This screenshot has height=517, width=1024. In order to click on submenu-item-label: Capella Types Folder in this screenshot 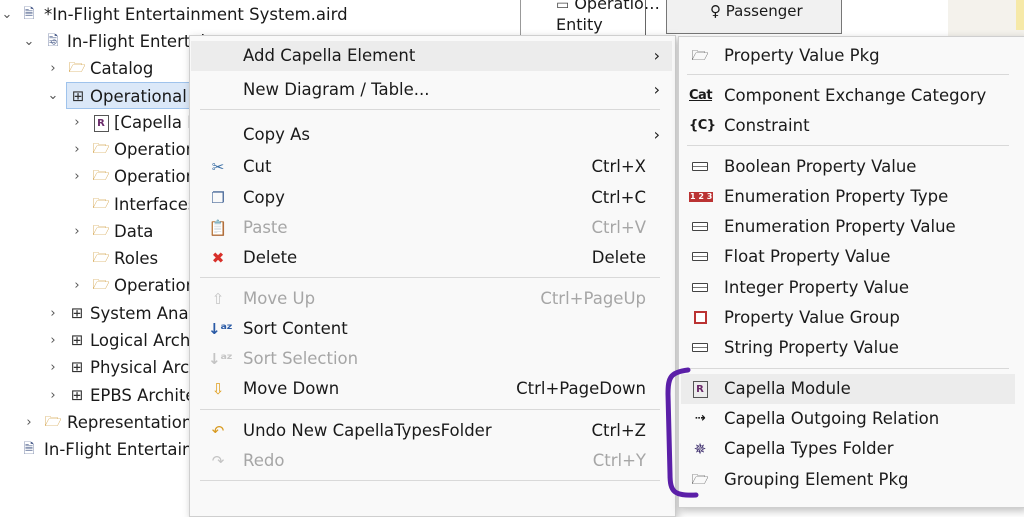, I will do `click(809, 448)`.